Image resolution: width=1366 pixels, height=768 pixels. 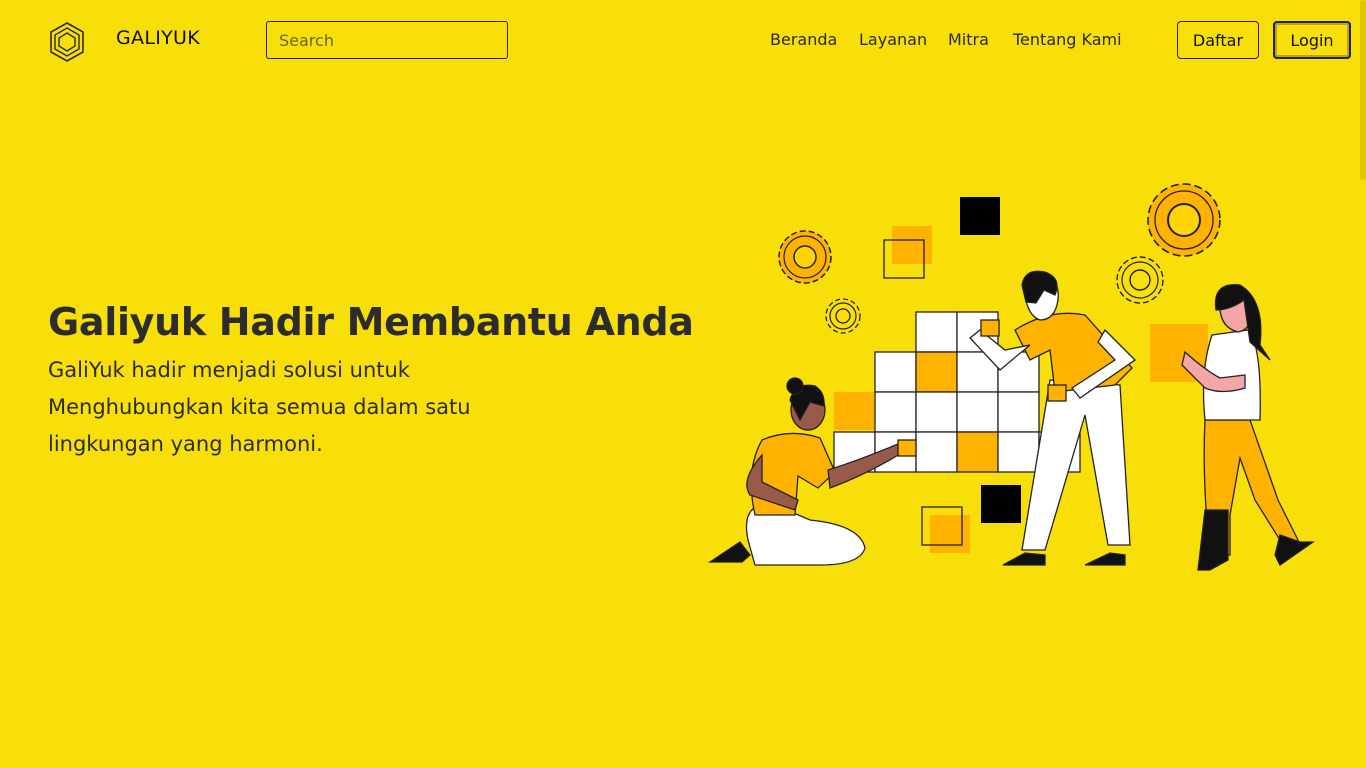 What do you see at coordinates (968, 39) in the screenshot?
I see `nav-link-mitra: Mitra` at bounding box center [968, 39].